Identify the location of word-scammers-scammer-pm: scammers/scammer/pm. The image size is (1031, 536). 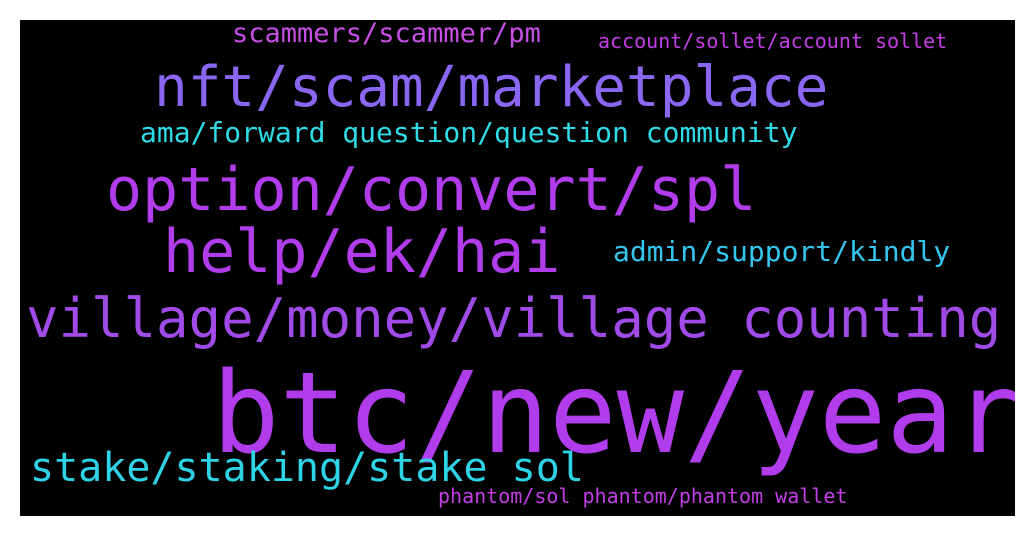
(386, 34).